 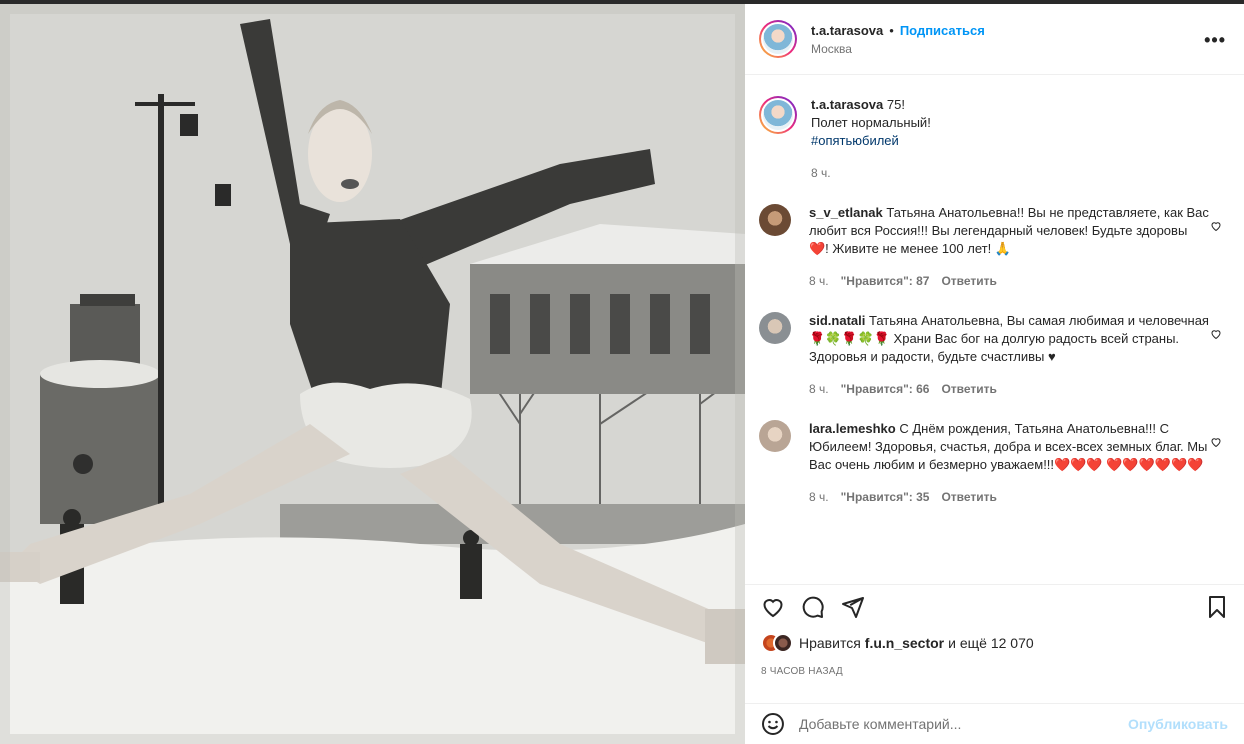 What do you see at coordinates (813, 607) in the screenshot?
I see `comment-icon` at bounding box center [813, 607].